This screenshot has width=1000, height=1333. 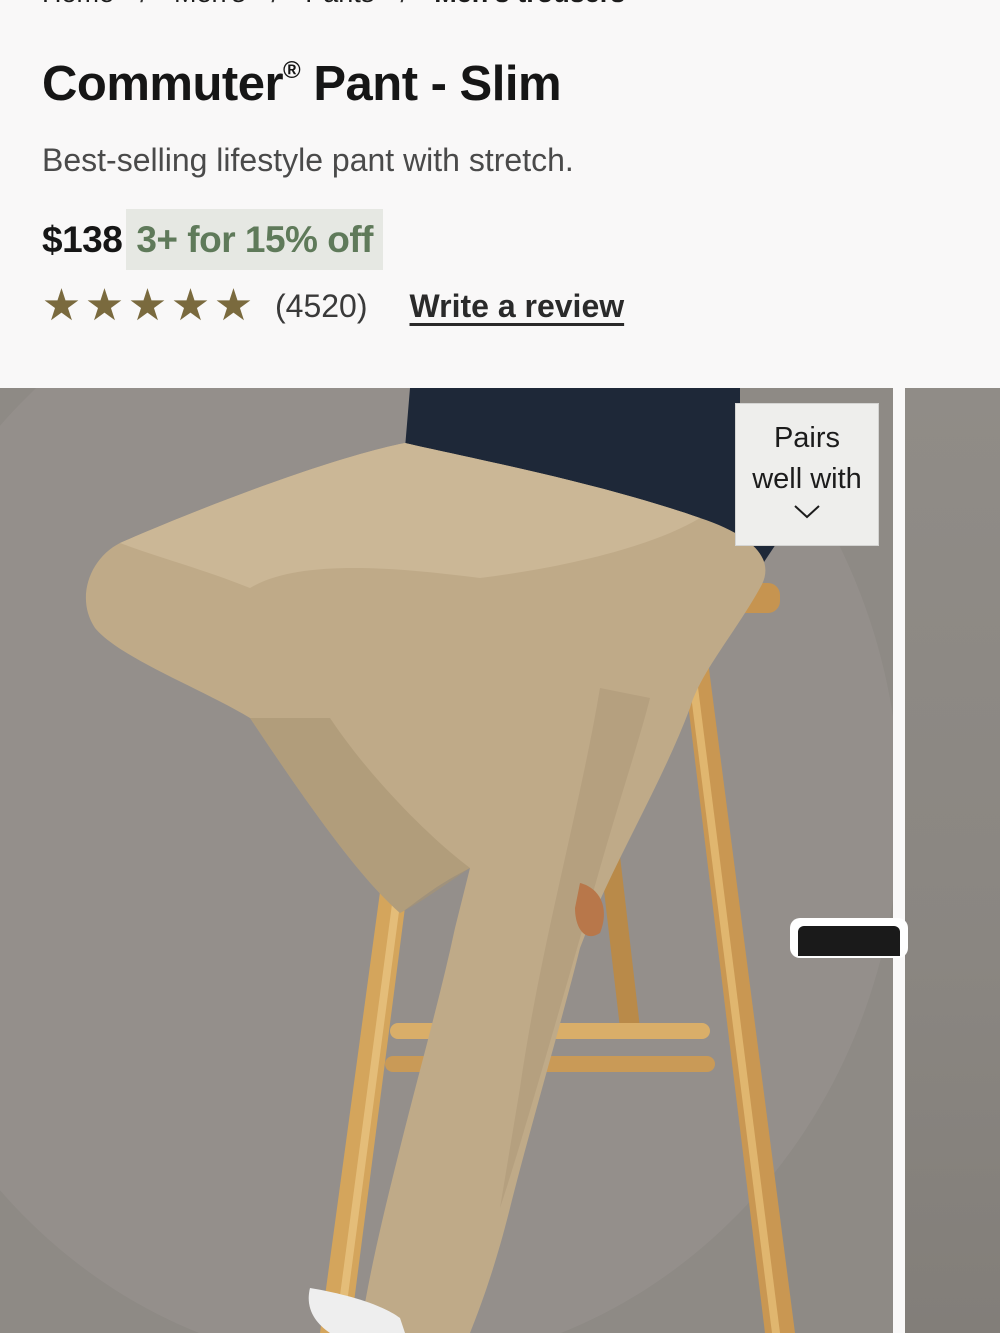 What do you see at coordinates (292, 70) in the screenshot?
I see `registered-mark: ®` at bounding box center [292, 70].